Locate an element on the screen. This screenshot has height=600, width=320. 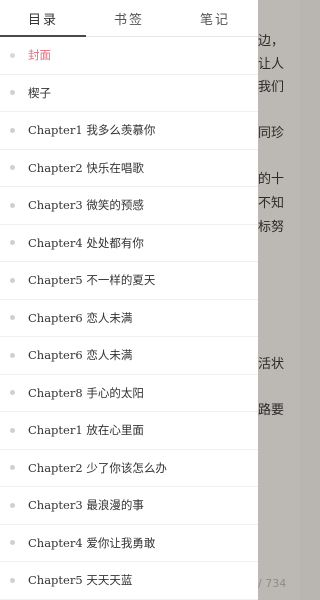
tab-bookmarks: 书签 is located at coordinates (129, 18).